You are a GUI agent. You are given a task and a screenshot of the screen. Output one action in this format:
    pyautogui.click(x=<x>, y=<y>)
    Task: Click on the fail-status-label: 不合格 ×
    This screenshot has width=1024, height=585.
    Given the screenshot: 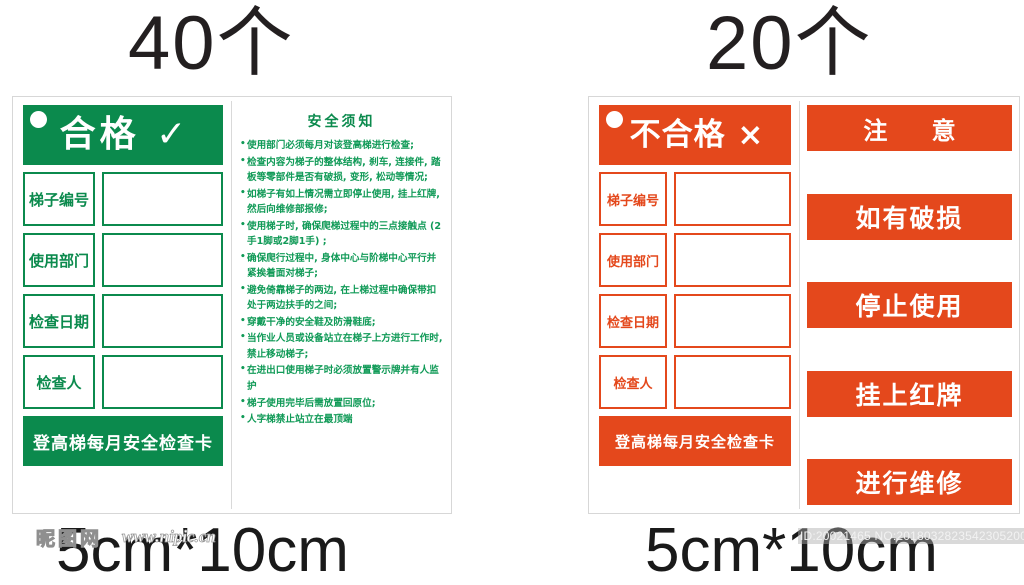 What is the action you would take?
    pyautogui.click(x=697, y=134)
    